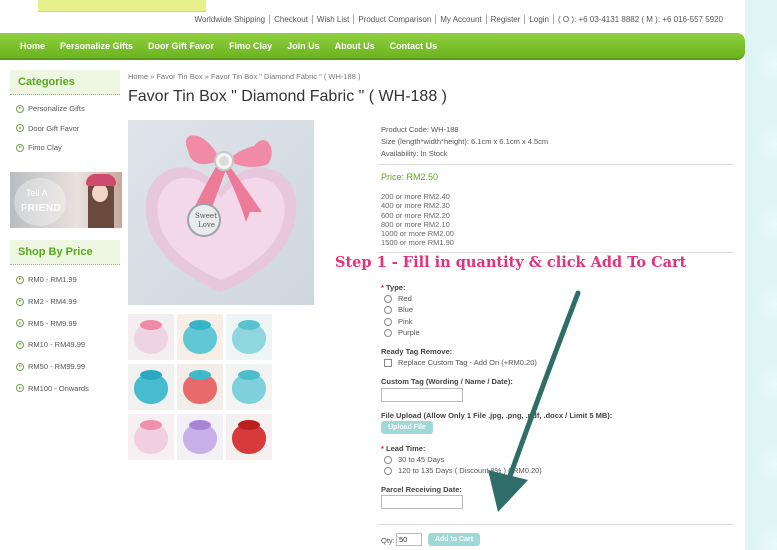 Image resolution: width=777 pixels, height=550 pixels. Describe the element at coordinates (422, 395) in the screenshot. I see `custom-tag-input` at that location.